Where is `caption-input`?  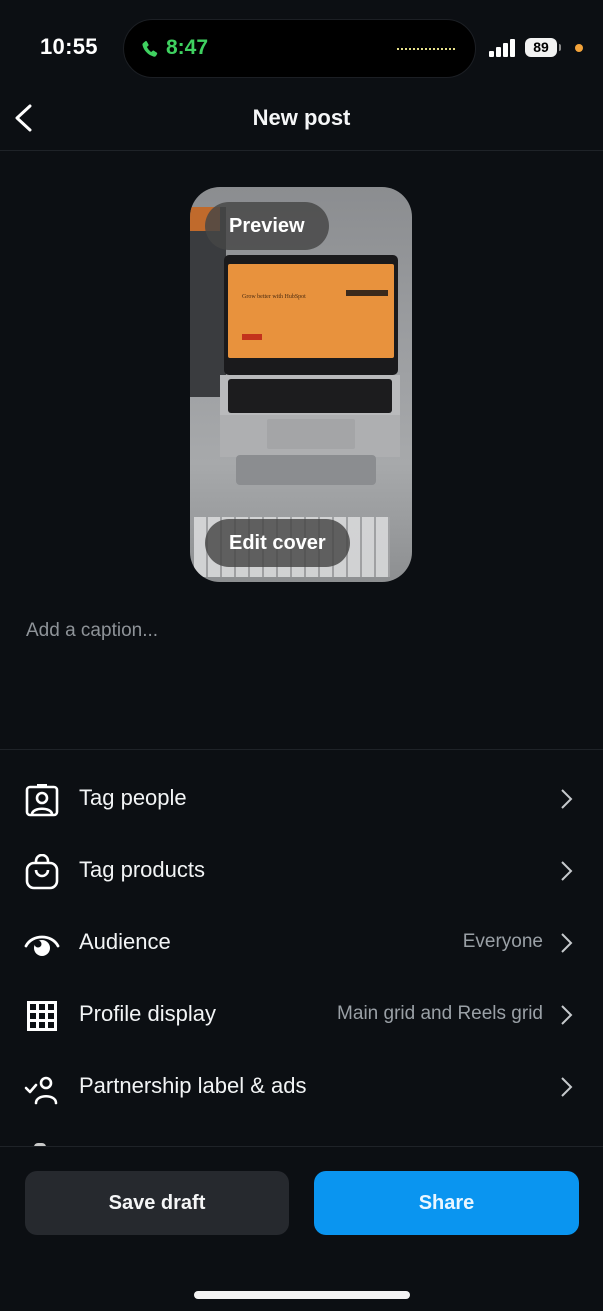
caption-input is located at coordinates (301, 675).